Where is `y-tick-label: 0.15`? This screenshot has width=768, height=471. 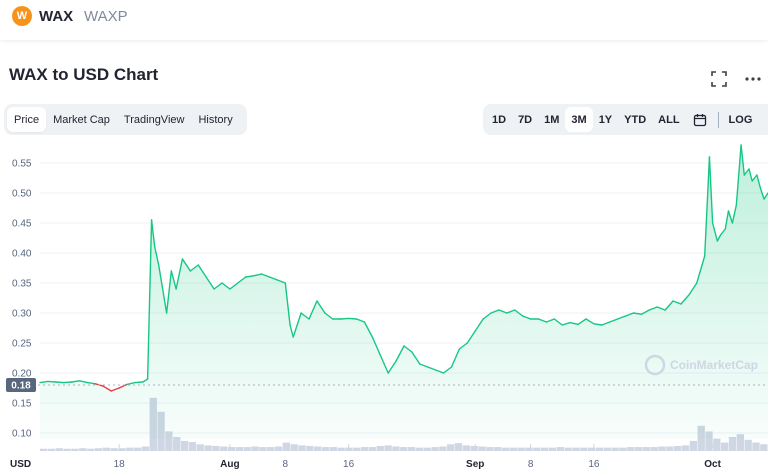
y-tick-label: 0.15 is located at coordinates (22, 404).